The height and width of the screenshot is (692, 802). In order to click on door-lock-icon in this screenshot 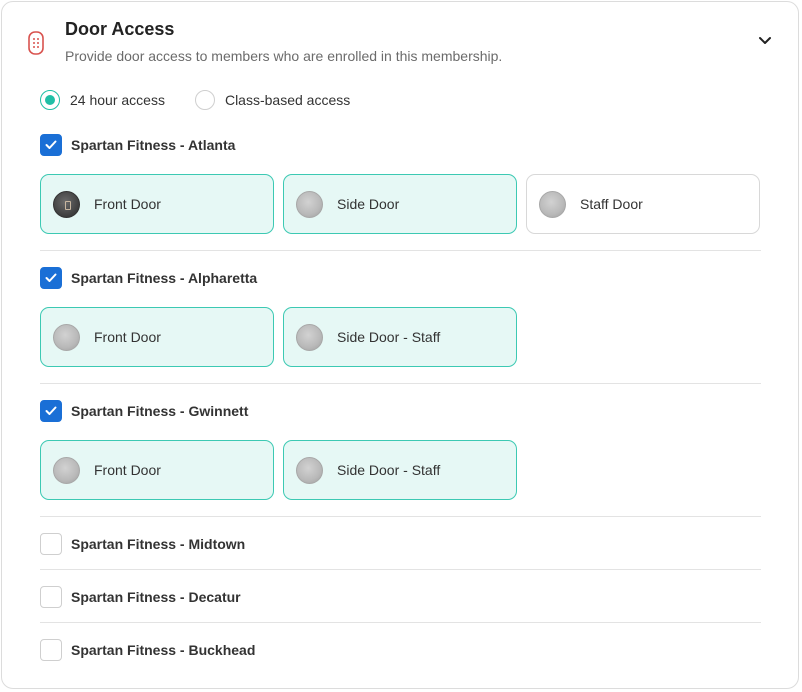, I will do `click(36, 43)`.